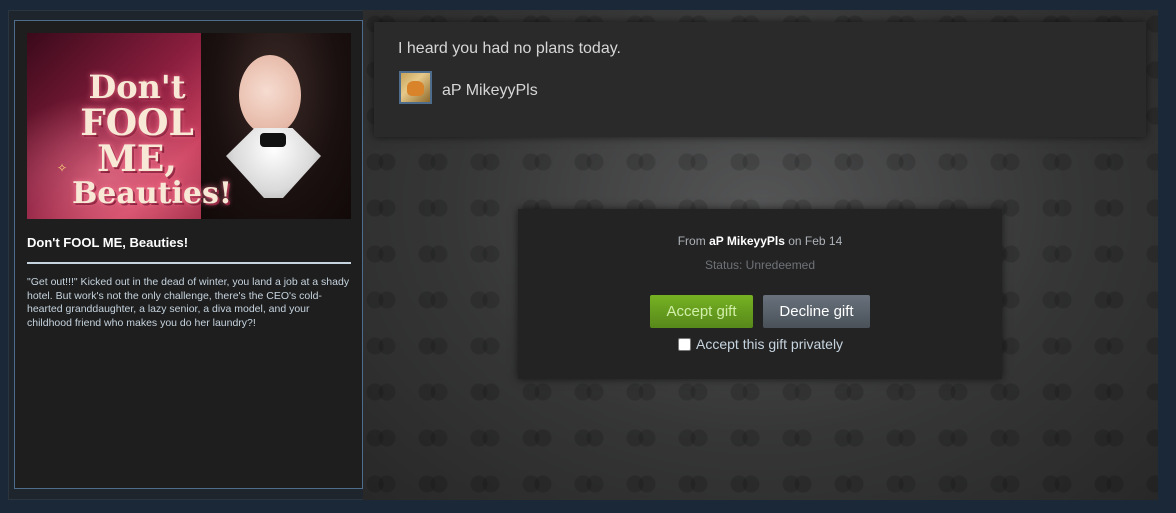 This screenshot has height=513, width=1176. Describe the element at coordinates (701, 311) in the screenshot. I see `accept-gift-button: Accept gift` at that location.